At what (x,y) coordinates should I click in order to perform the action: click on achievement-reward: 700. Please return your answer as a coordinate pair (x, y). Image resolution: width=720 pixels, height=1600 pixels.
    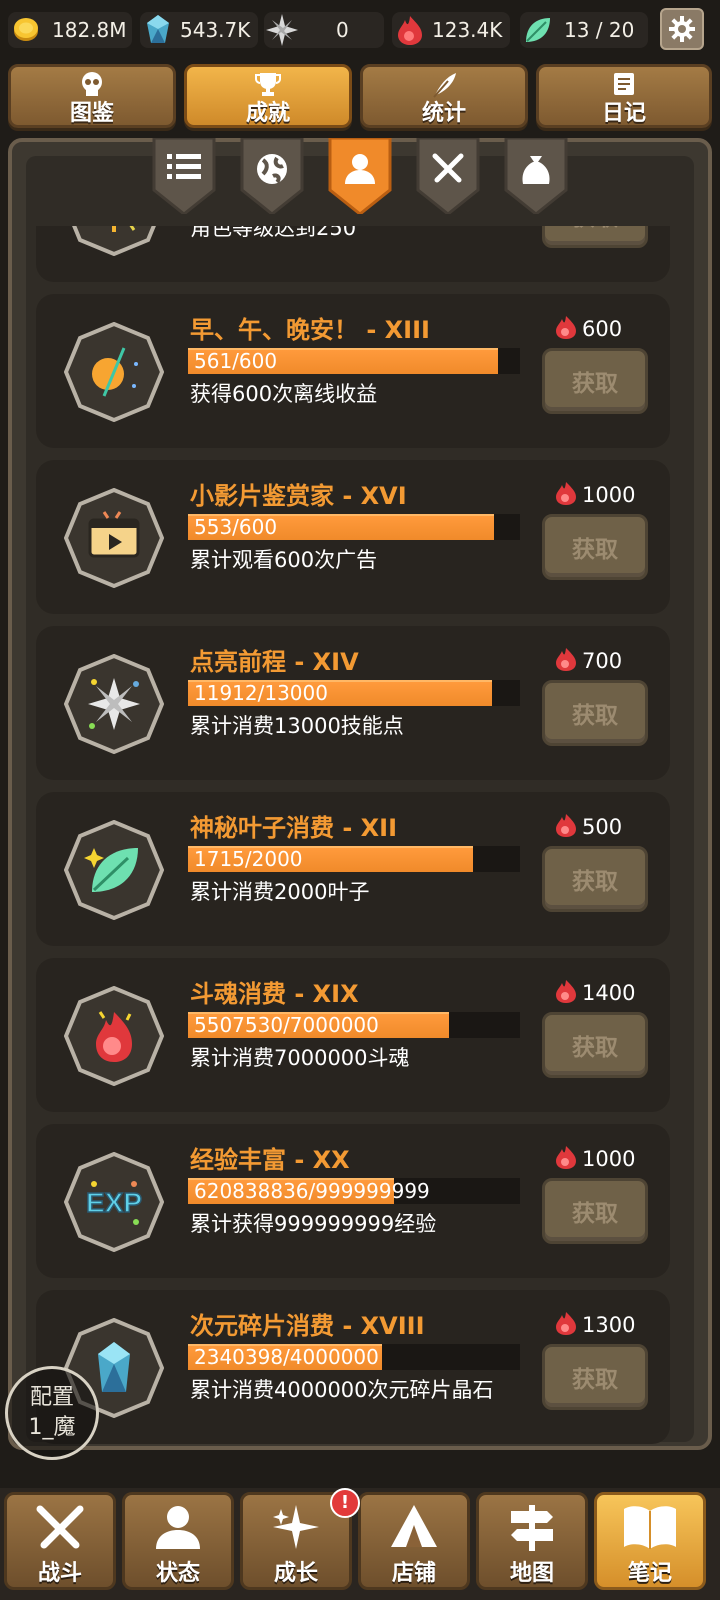
    Looking at the image, I should click on (588, 661).